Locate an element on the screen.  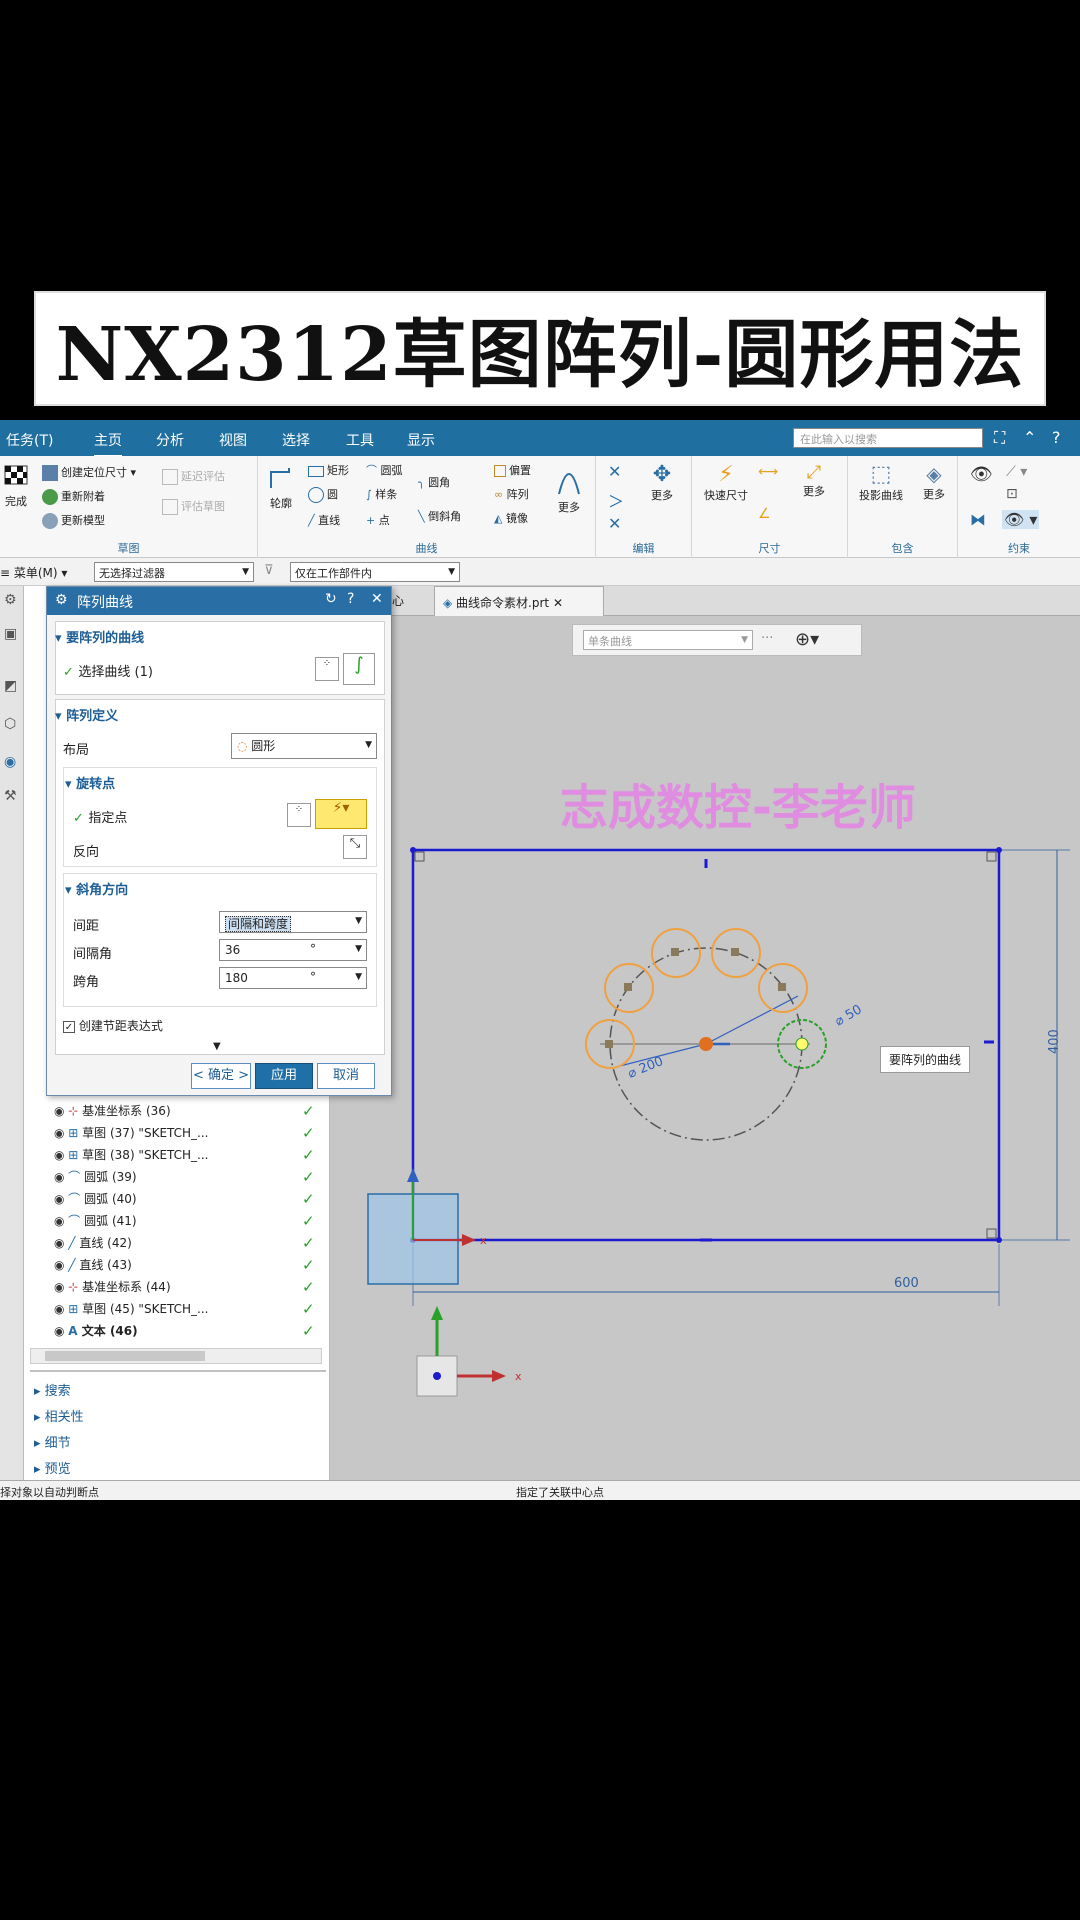
curve-more-button: 更多 is located at coordinates (569, 487).